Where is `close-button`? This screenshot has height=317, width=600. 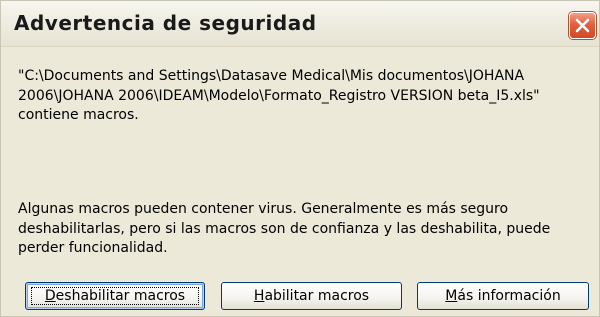
close-button is located at coordinates (582, 25).